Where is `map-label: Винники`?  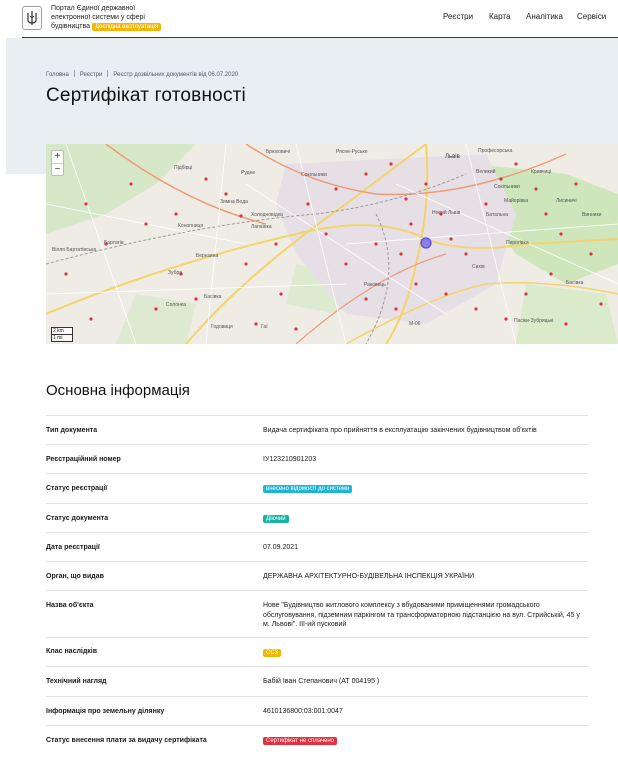
map-label: Винники is located at coordinates (592, 215).